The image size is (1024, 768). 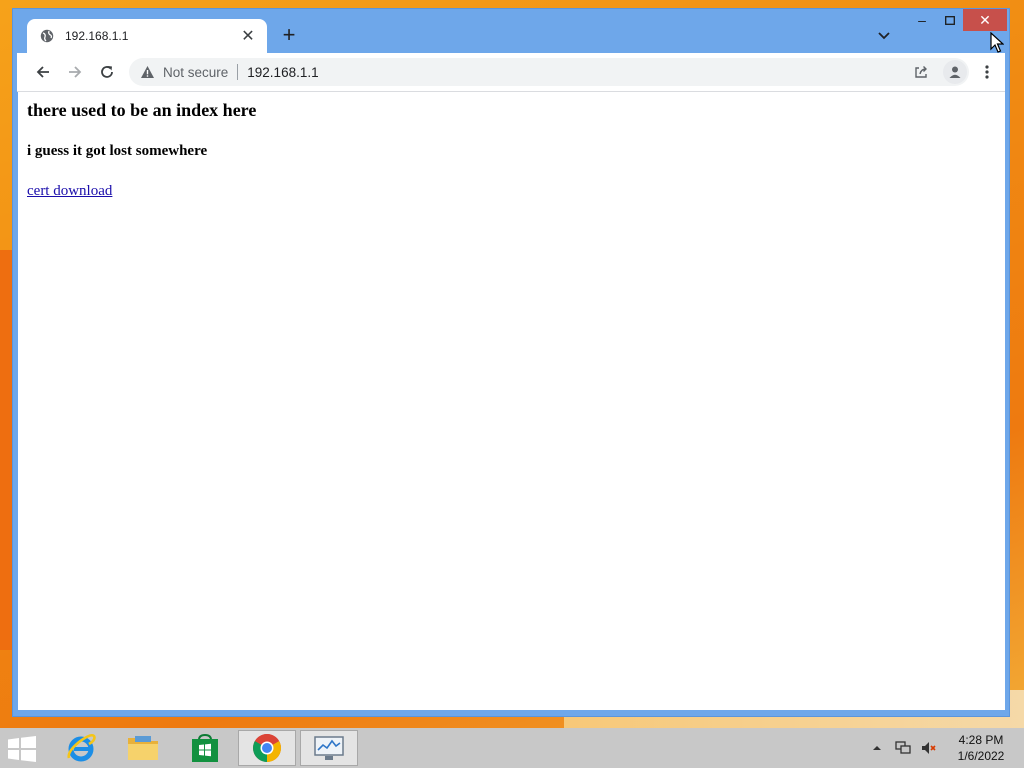 What do you see at coordinates (929, 748) in the screenshot?
I see `volume-muted-icon` at bounding box center [929, 748].